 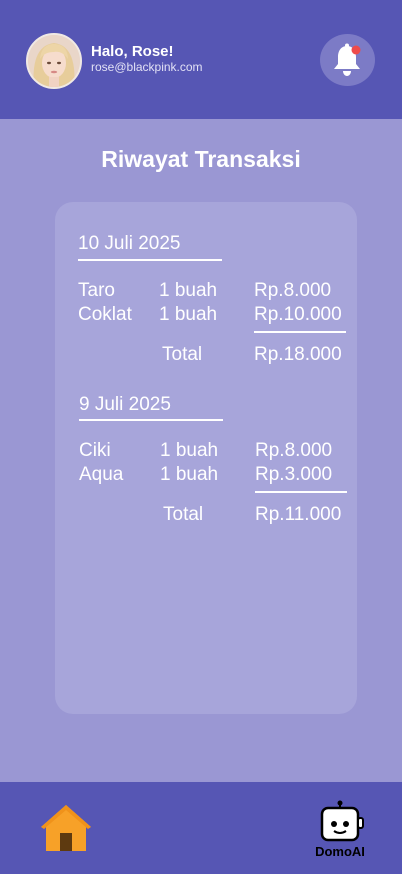 I want to click on notification-button, so click(x=347, y=60).